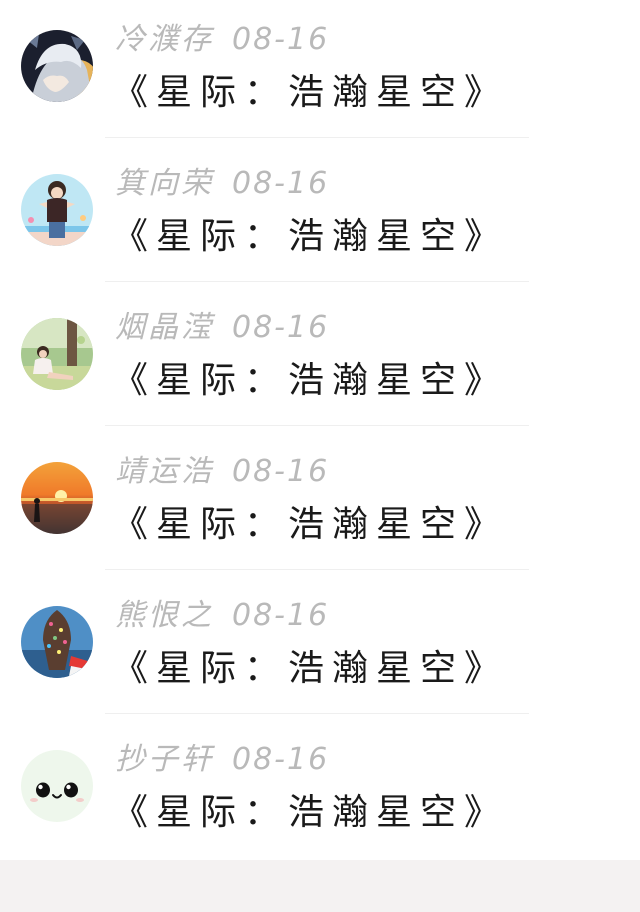 The width and height of the screenshot is (640, 912). What do you see at coordinates (57, 498) in the screenshot?
I see `sunset-avatar` at bounding box center [57, 498].